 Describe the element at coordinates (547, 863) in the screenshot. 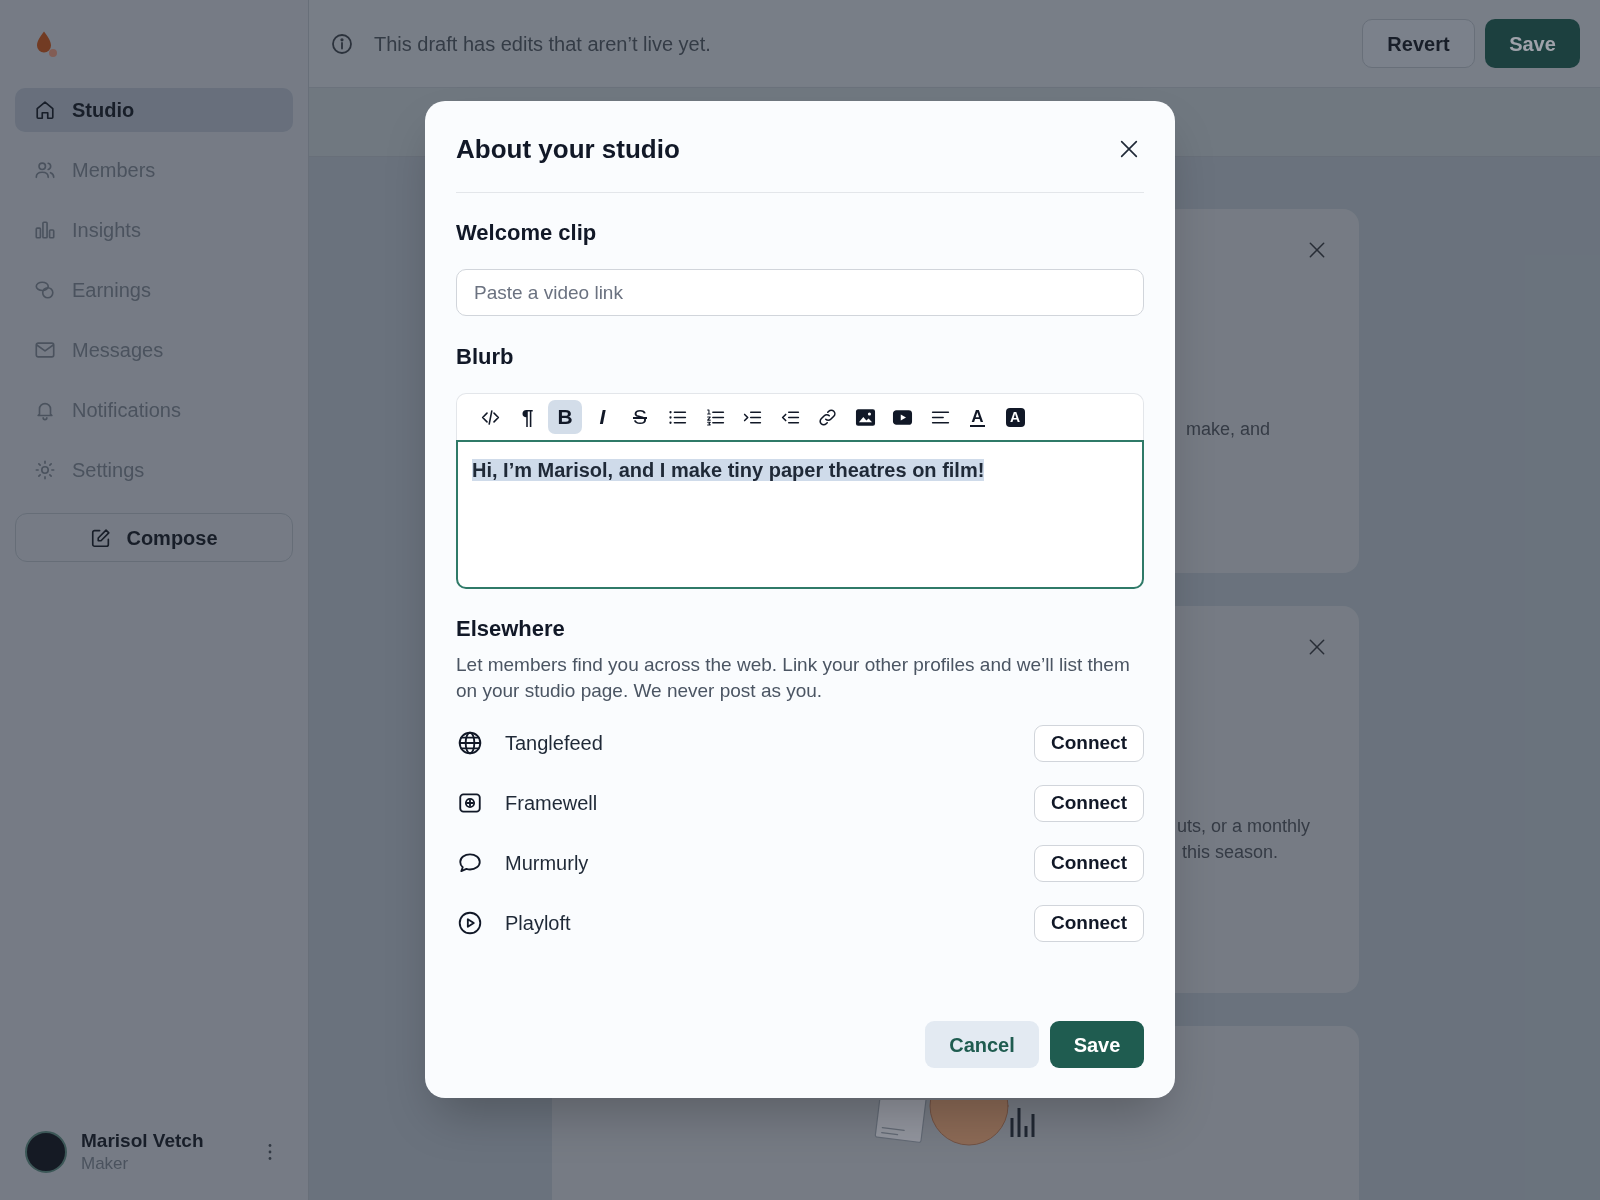

I see `profile-name: Murmurly` at that location.